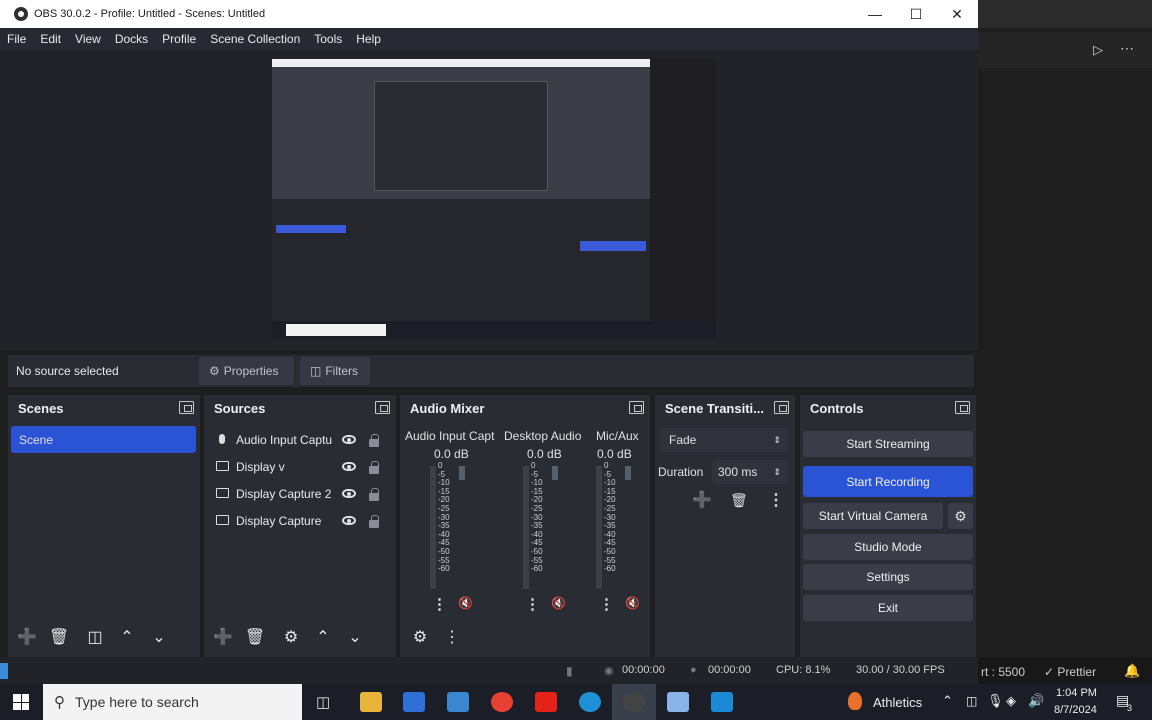 This screenshot has width=1152, height=720. I want to click on fps-readout: 30.00 / 30.00 FPS, so click(900, 670).